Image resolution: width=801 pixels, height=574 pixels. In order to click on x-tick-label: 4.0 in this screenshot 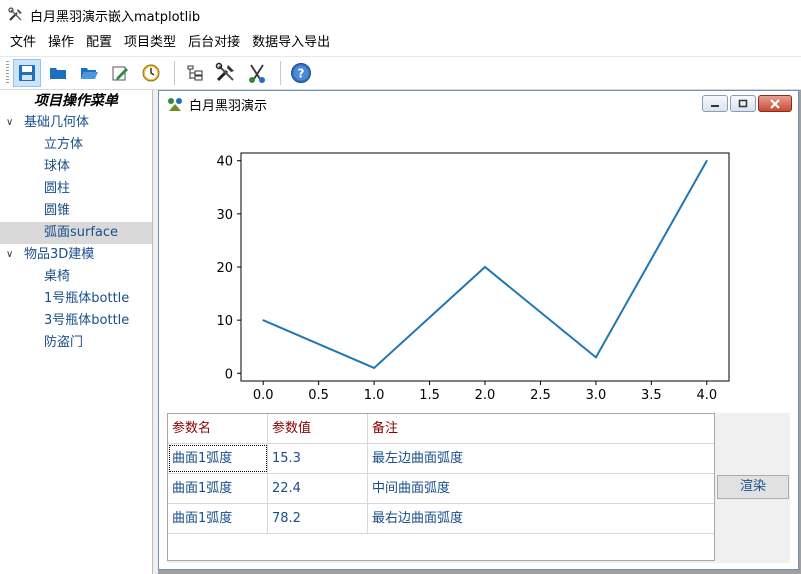, I will do `click(706, 395)`.